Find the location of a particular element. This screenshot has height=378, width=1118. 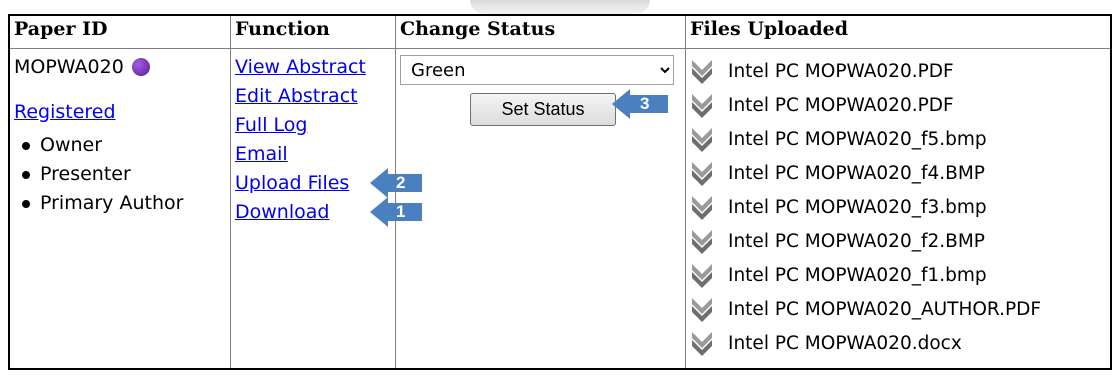

upload-files-link: Upload Files is located at coordinates (313, 183).